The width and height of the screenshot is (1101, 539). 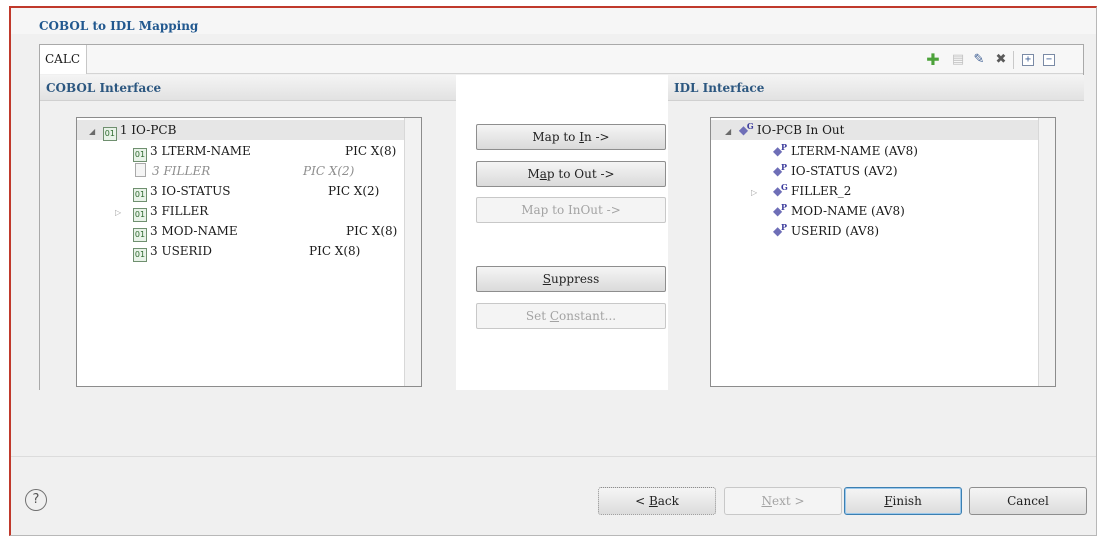 I want to click on tree-item: ◆ P LTERM-NAME (AV8), so click(x=845, y=151).